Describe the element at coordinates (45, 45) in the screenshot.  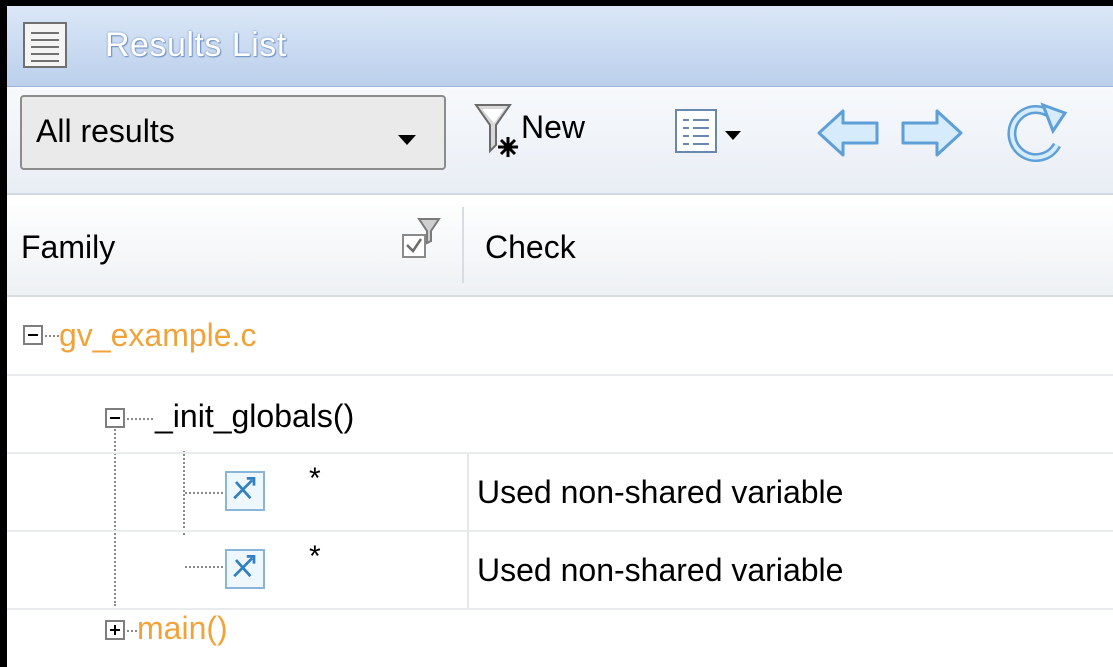
I see `results-list-icon` at that location.